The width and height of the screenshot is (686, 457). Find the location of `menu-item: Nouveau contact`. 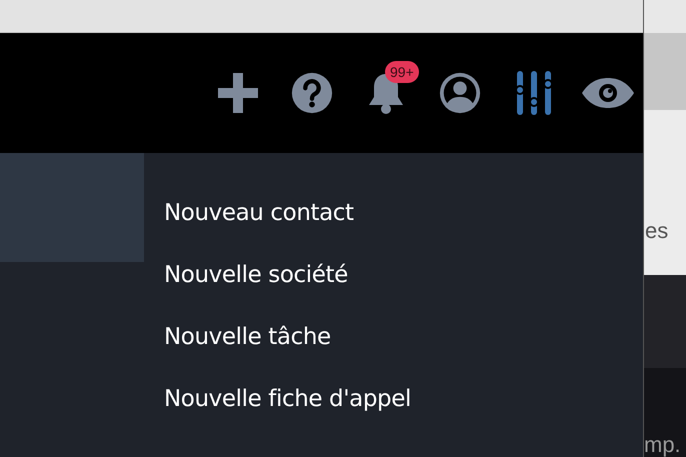

menu-item: Nouveau contact is located at coordinates (259, 213).